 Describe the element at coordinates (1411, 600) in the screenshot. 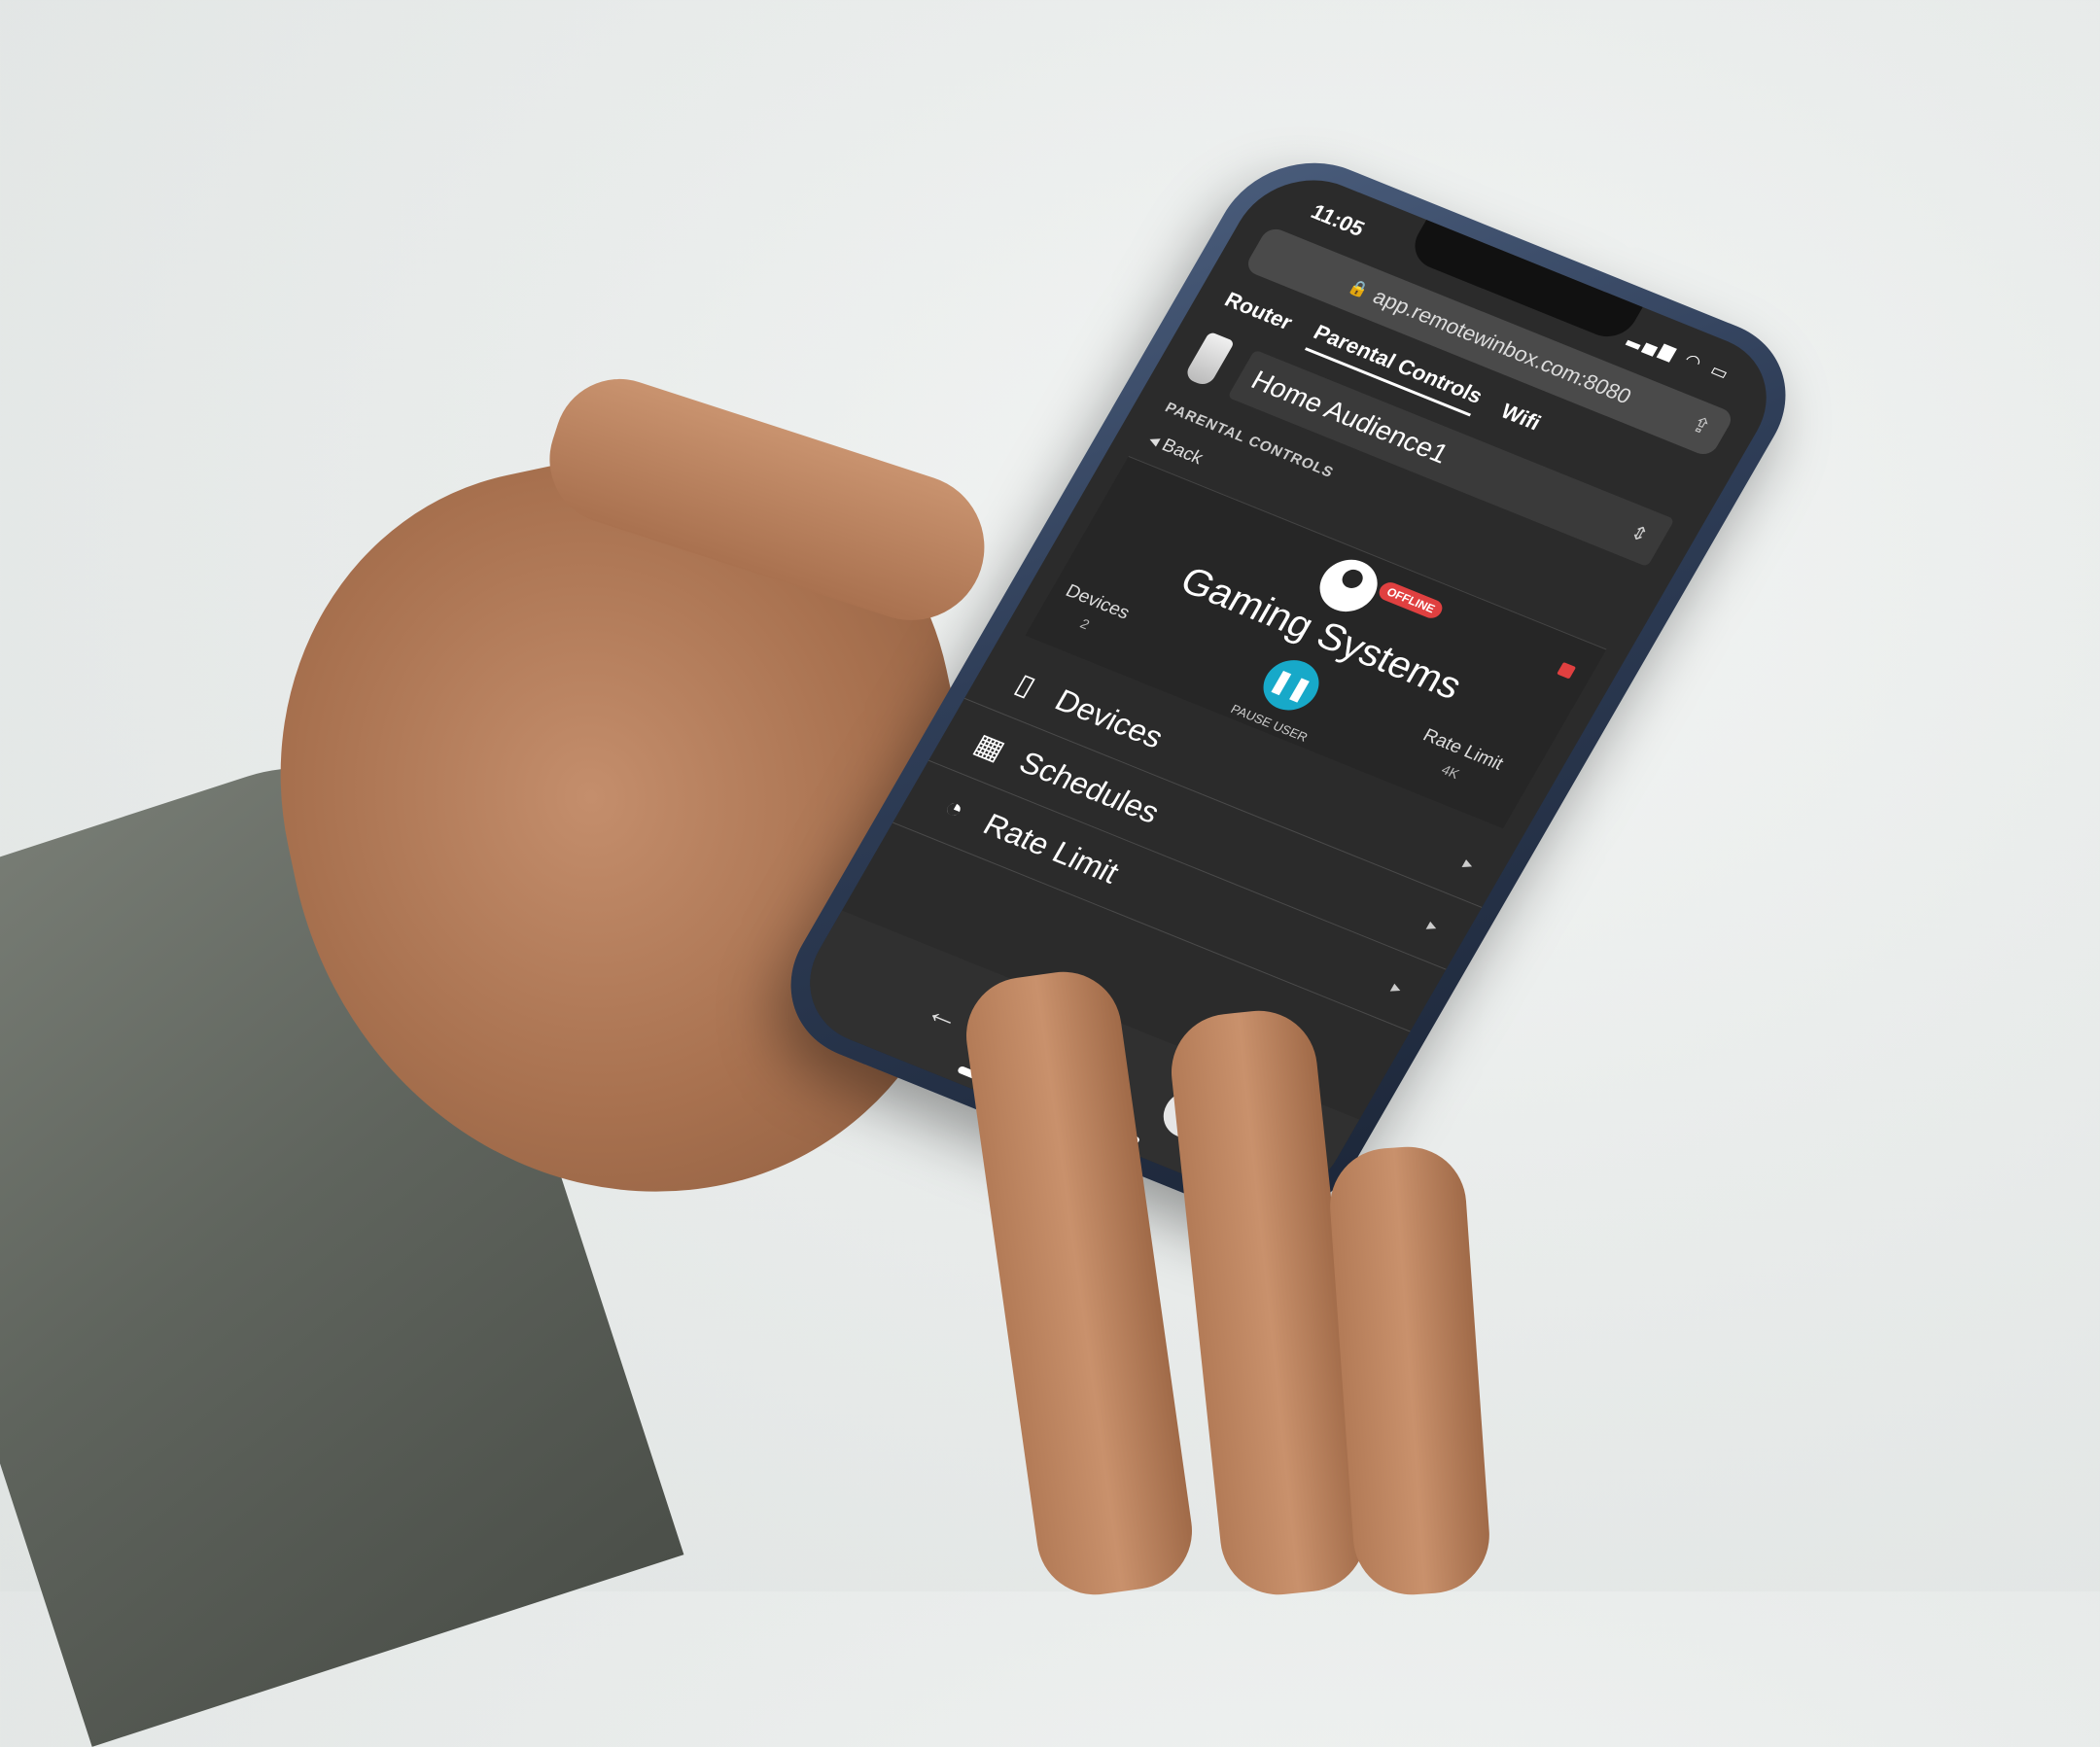

I see `status-badge: OFFLINE` at that location.